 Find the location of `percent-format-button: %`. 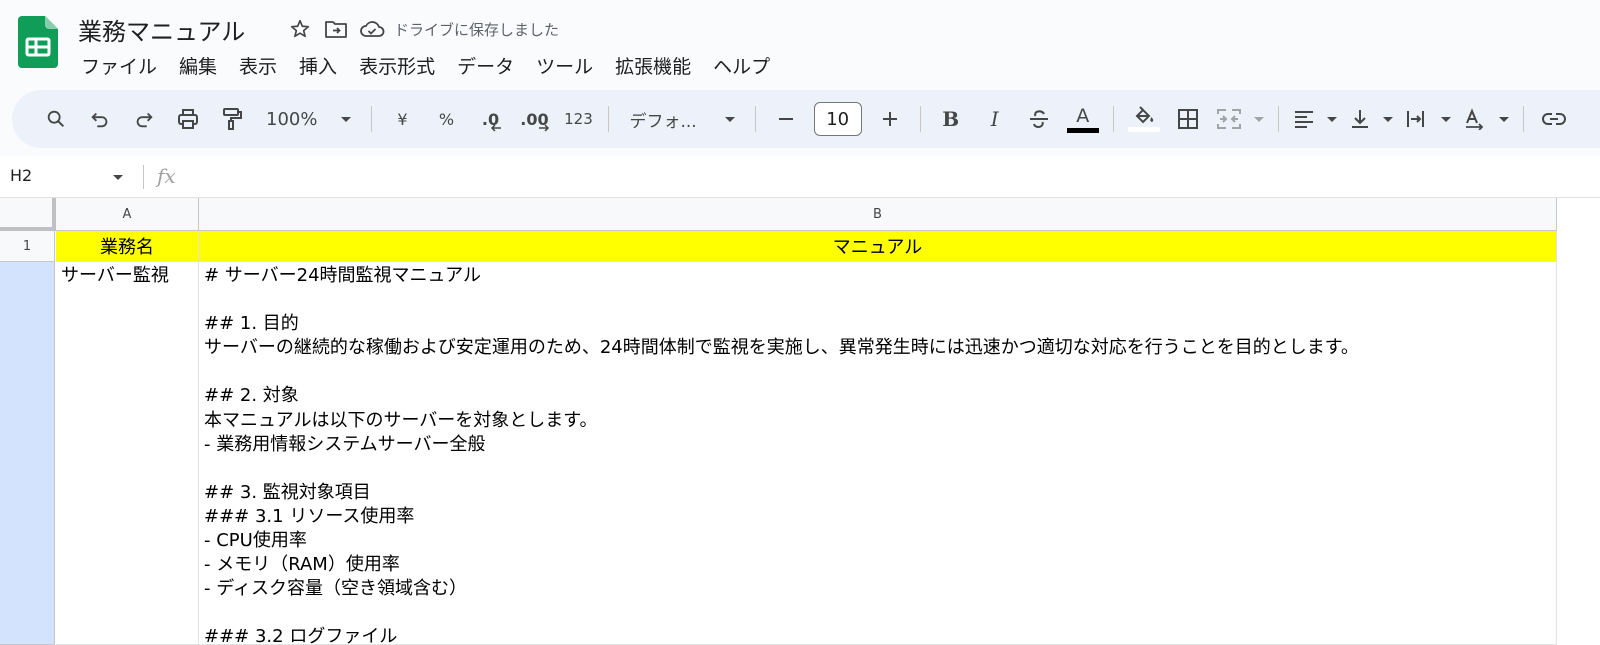

percent-format-button: % is located at coordinates (446, 119).